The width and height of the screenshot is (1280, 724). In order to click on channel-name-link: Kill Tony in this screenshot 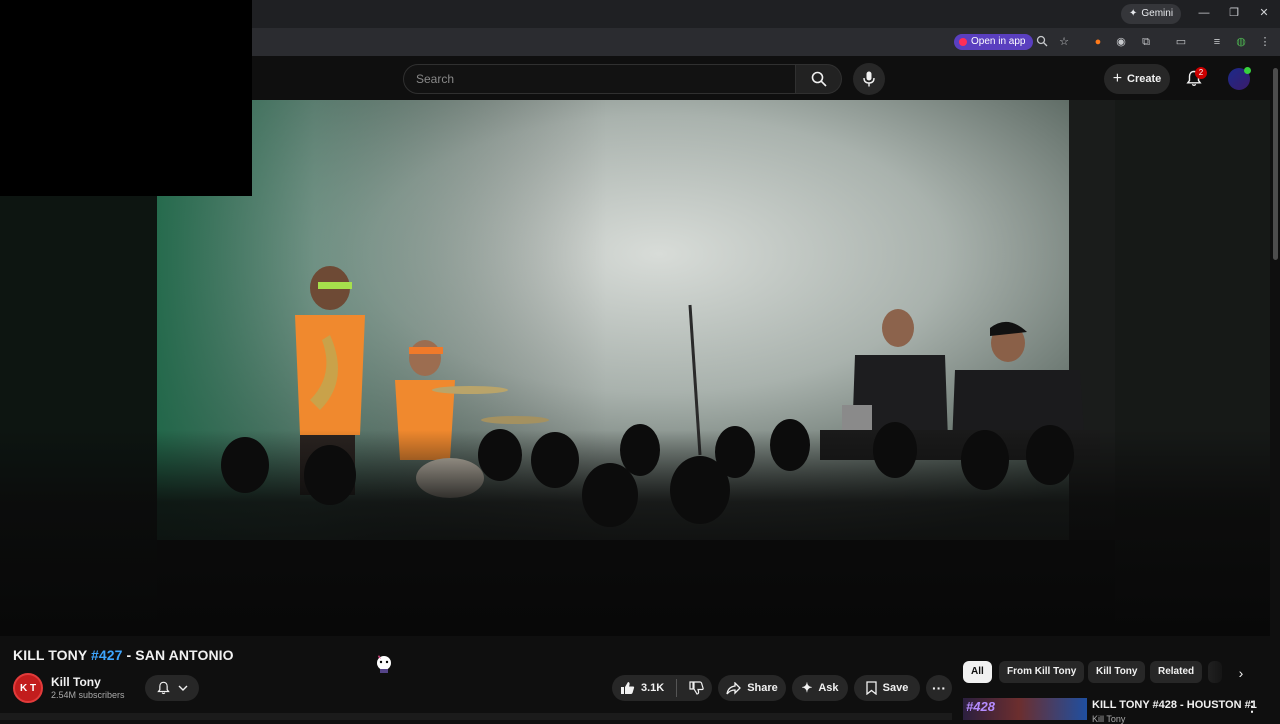, I will do `click(76, 682)`.